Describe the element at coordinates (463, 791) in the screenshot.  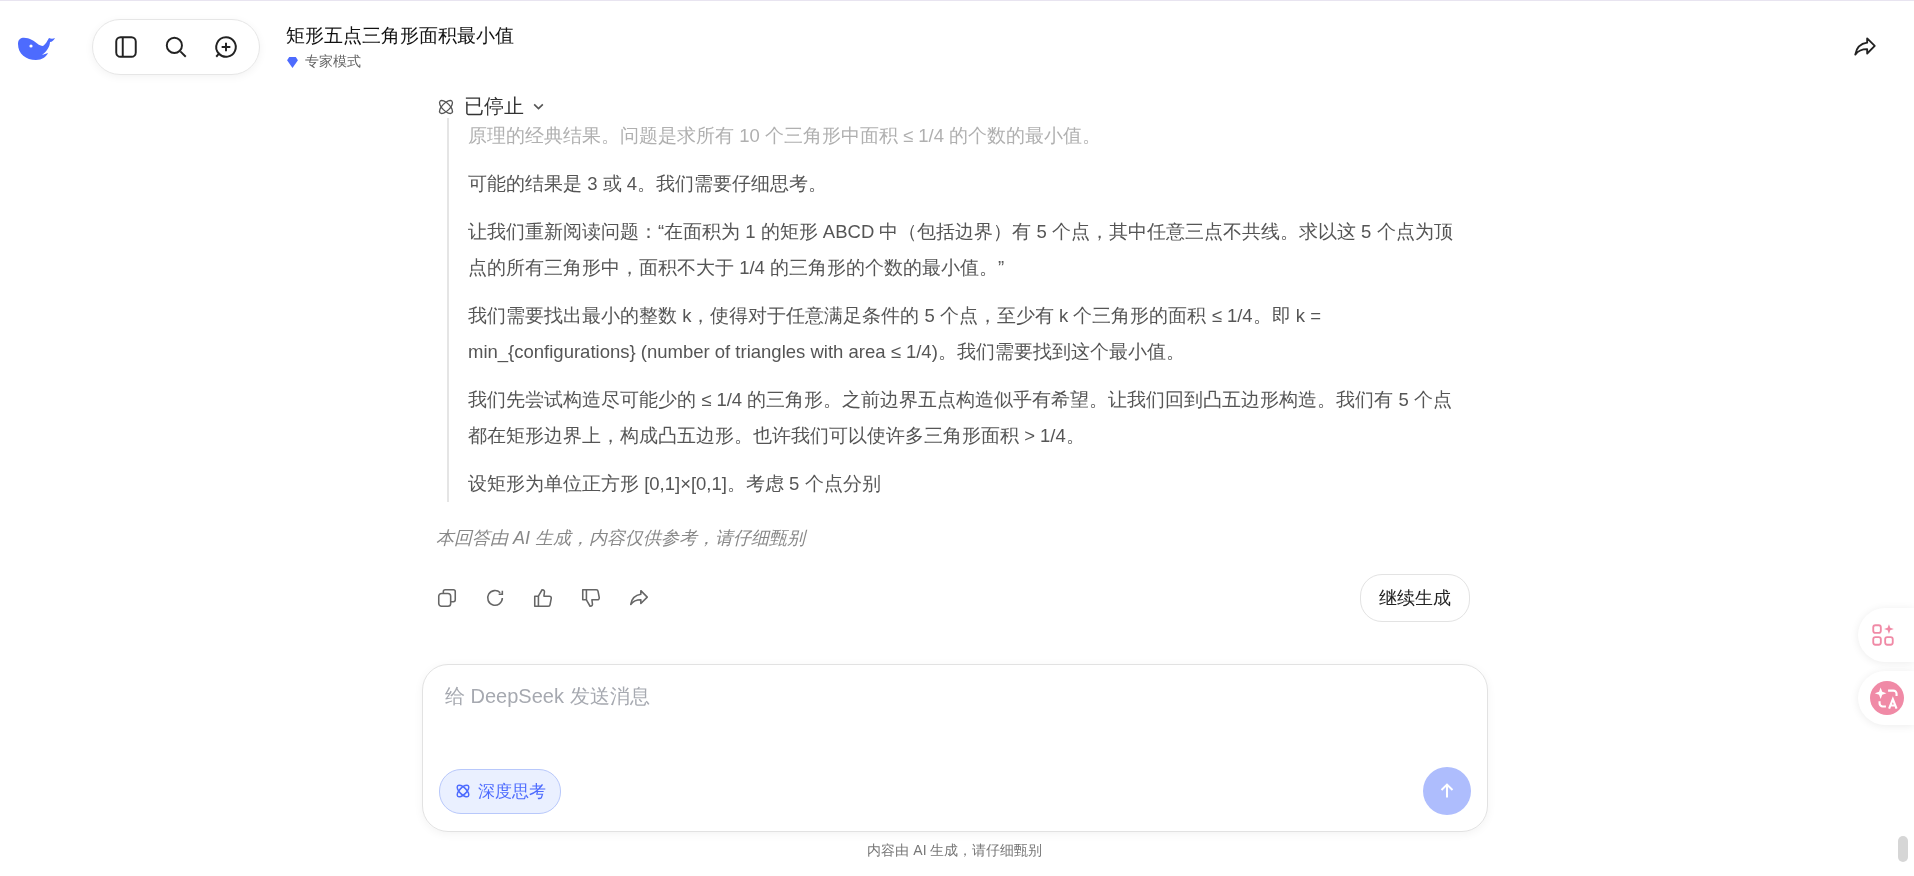
I see `atom-icon` at that location.